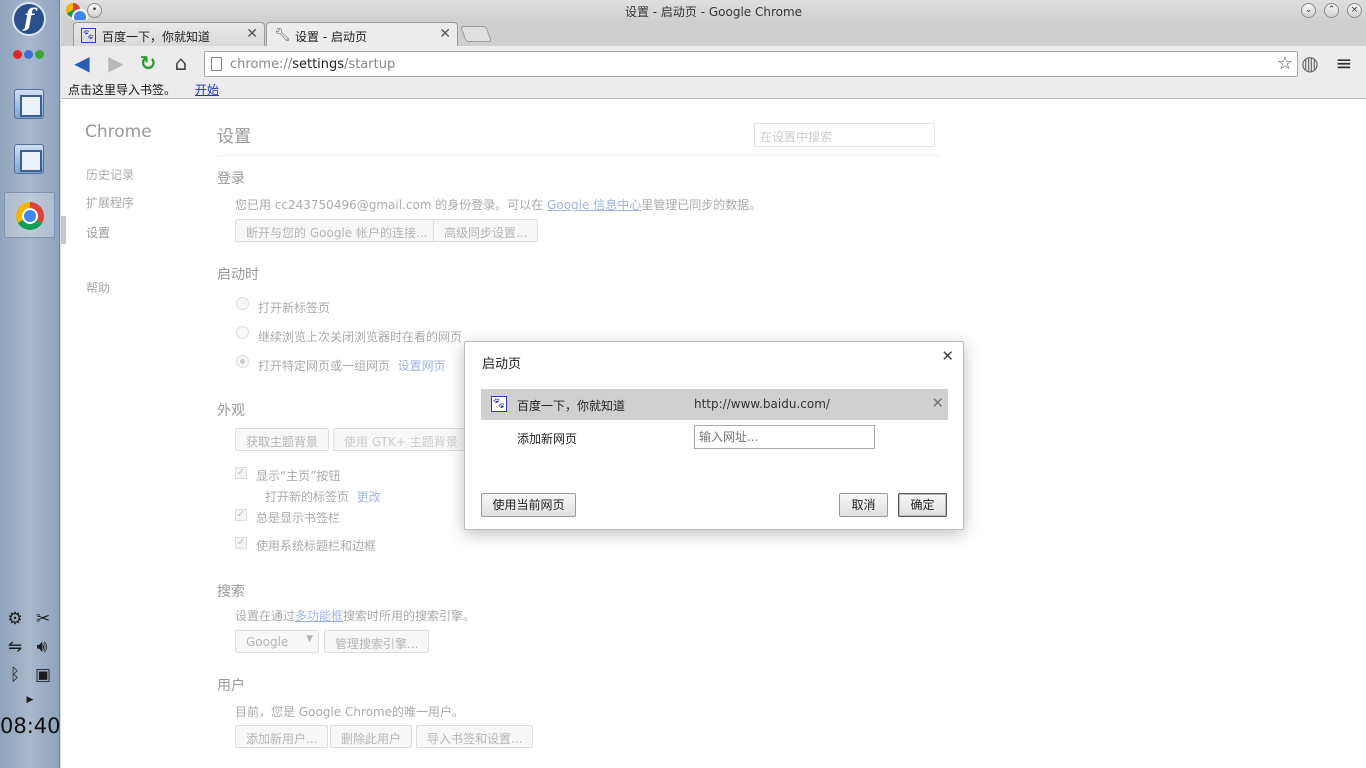 The image size is (1366, 768). I want to click on chrome-launcher, so click(29, 215).